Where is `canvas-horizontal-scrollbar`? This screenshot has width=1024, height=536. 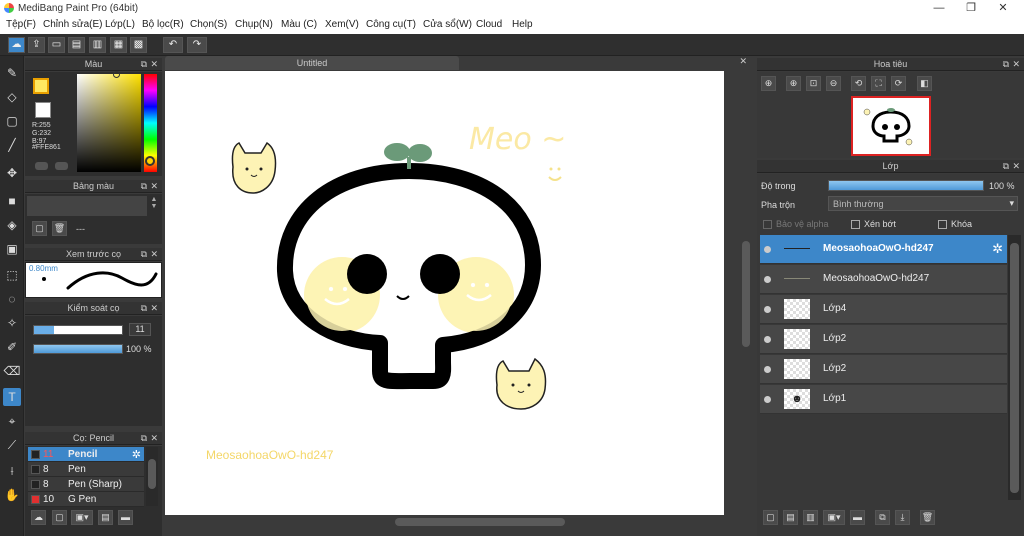 canvas-horizontal-scrollbar is located at coordinates (452, 521).